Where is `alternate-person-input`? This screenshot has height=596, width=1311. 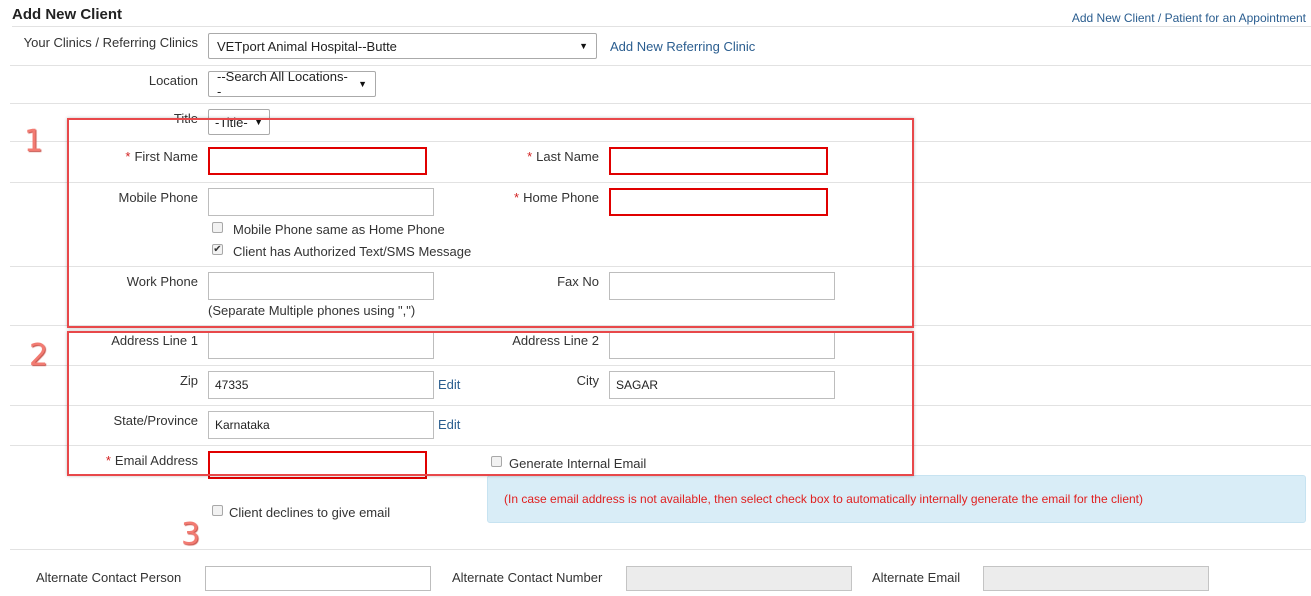 alternate-person-input is located at coordinates (318, 578).